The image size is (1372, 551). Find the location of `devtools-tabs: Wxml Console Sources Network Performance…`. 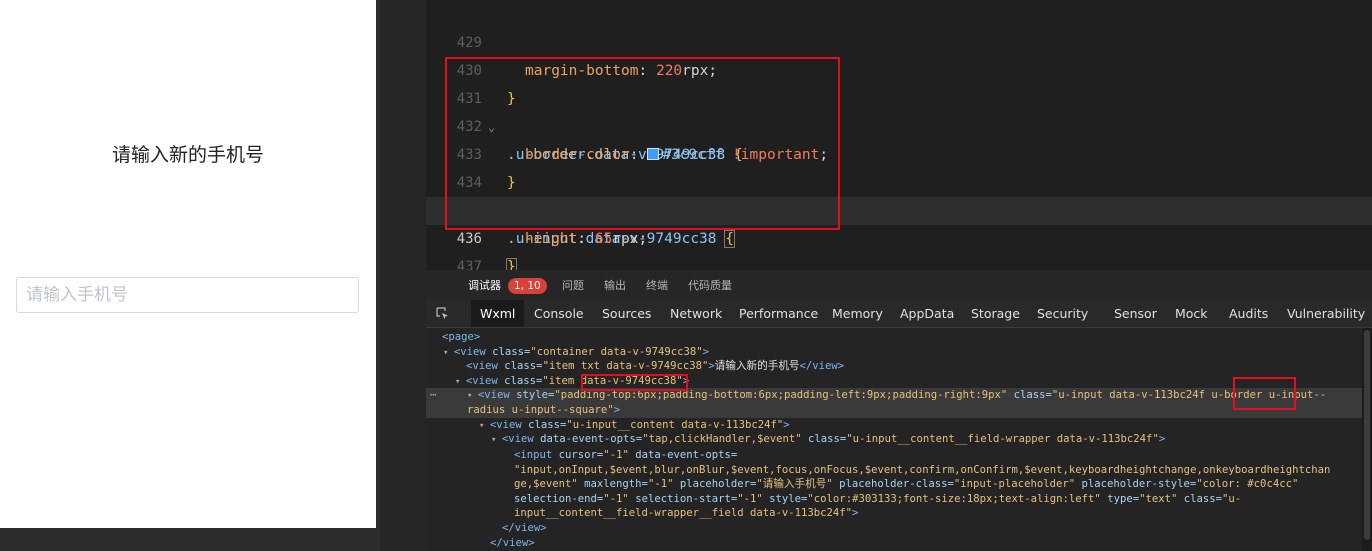

devtools-tabs: Wxml Console Sources Network Performance… is located at coordinates (899, 314).